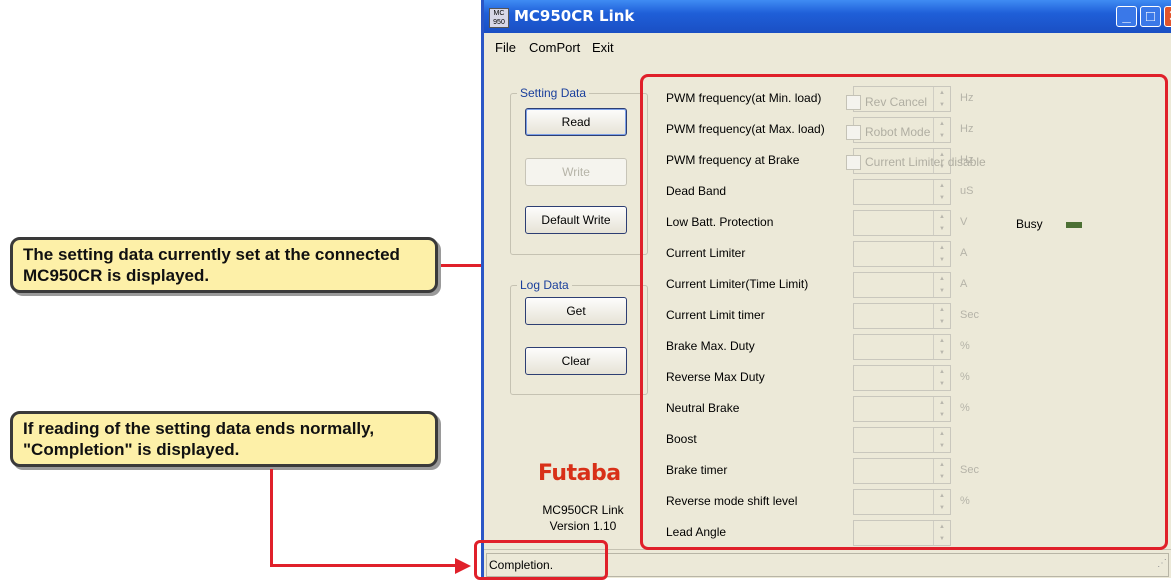 The width and height of the screenshot is (1171, 580). What do you see at coordinates (576, 172) in the screenshot?
I see `write-button: Write` at bounding box center [576, 172].